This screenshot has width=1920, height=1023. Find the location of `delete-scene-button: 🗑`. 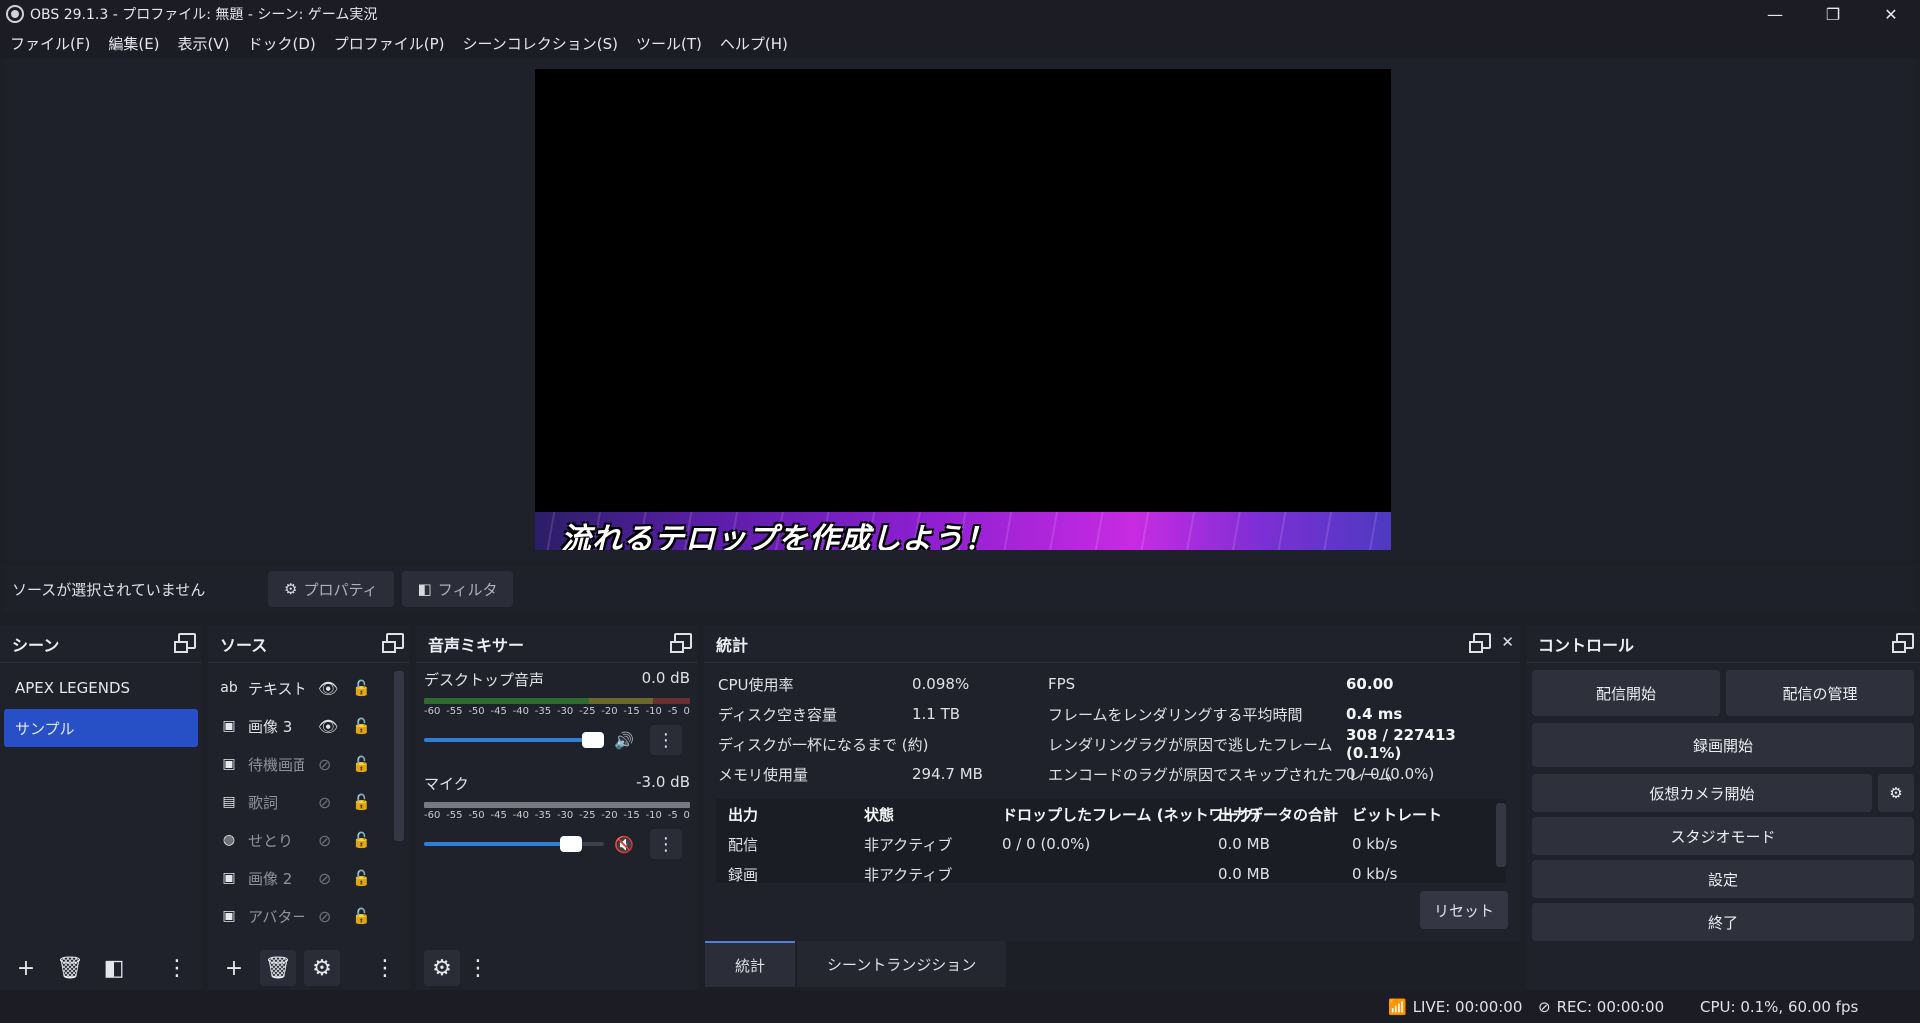

delete-scene-button: 🗑 is located at coordinates (70, 968).